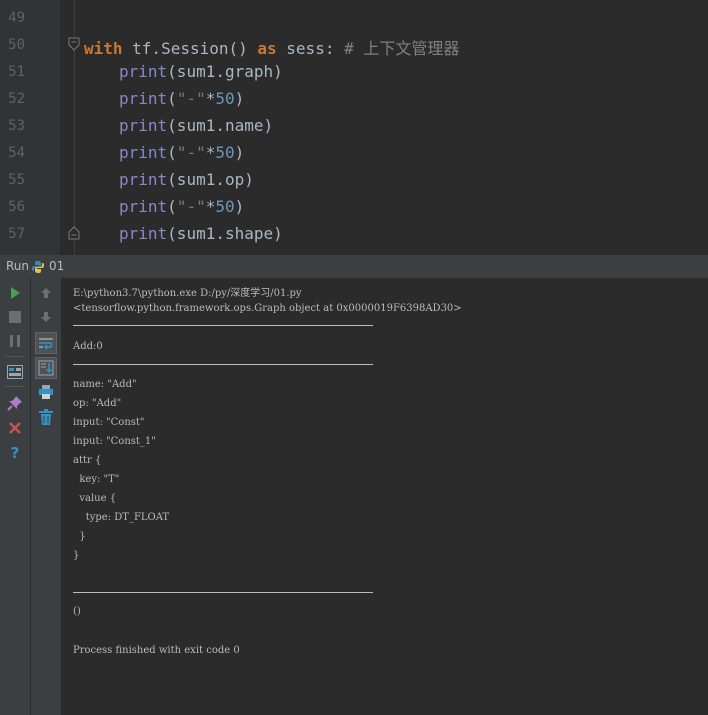  I want to click on code-line-50: with tf.Session() as sess: # 上下文管理器, so click(271, 47).